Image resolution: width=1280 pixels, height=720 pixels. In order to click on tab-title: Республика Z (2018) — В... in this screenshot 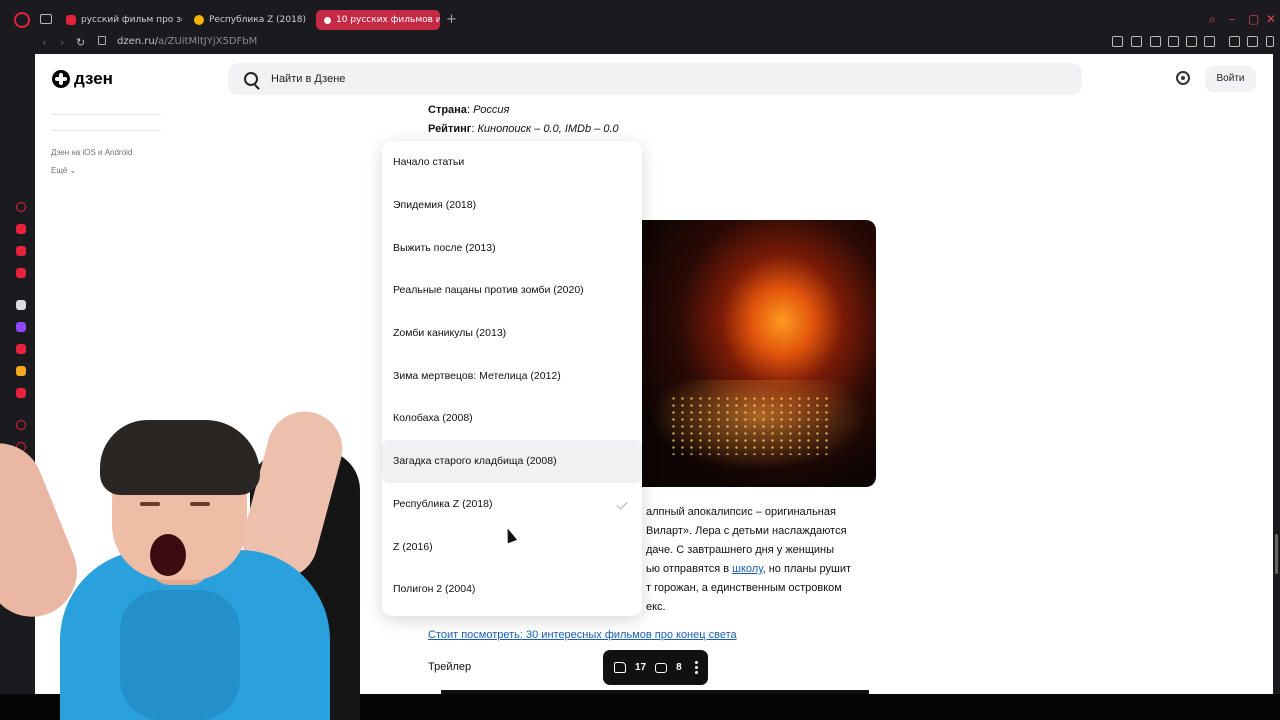, I will do `click(258, 20)`.